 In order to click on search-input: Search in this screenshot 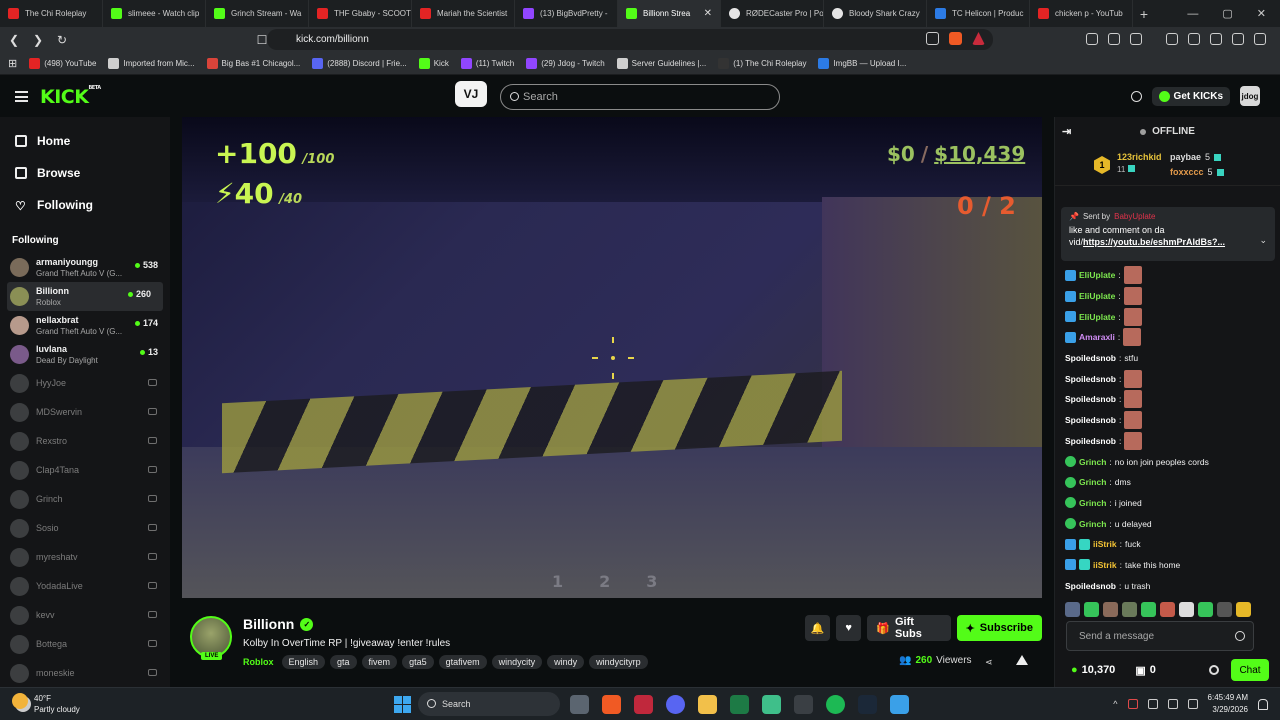, I will do `click(640, 97)`.